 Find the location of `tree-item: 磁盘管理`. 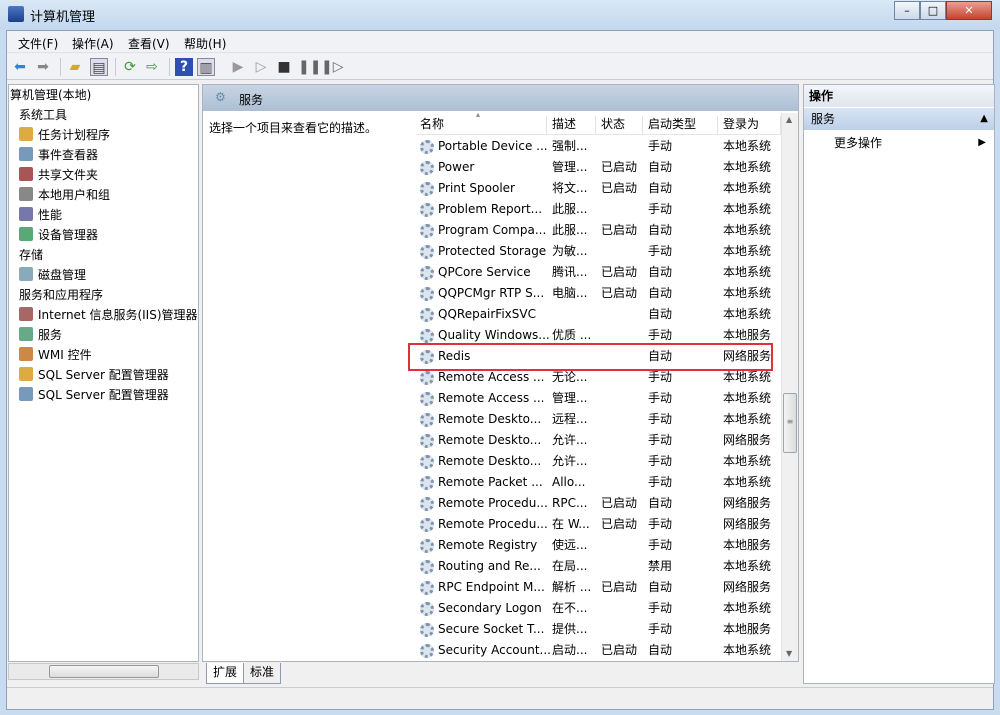

tree-item: 磁盘管理 is located at coordinates (47, 275).